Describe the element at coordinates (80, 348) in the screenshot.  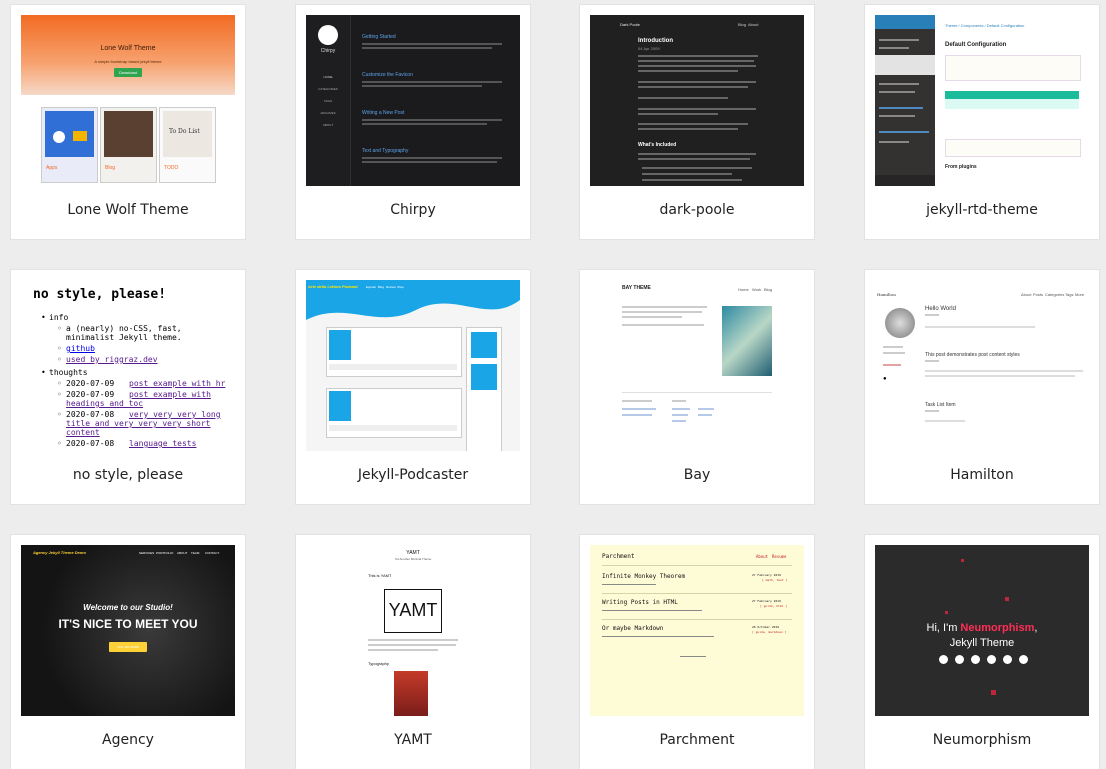
I see `github-link: github` at that location.